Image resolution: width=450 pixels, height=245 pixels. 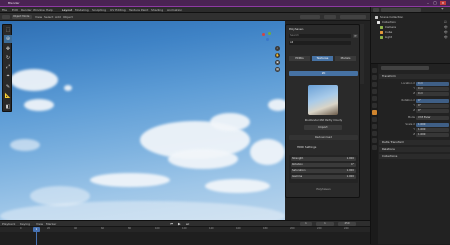 What do you see at coordinates (411, 37) in the screenshot?
I see `outliner-row: Light 👁` at bounding box center [411, 37].